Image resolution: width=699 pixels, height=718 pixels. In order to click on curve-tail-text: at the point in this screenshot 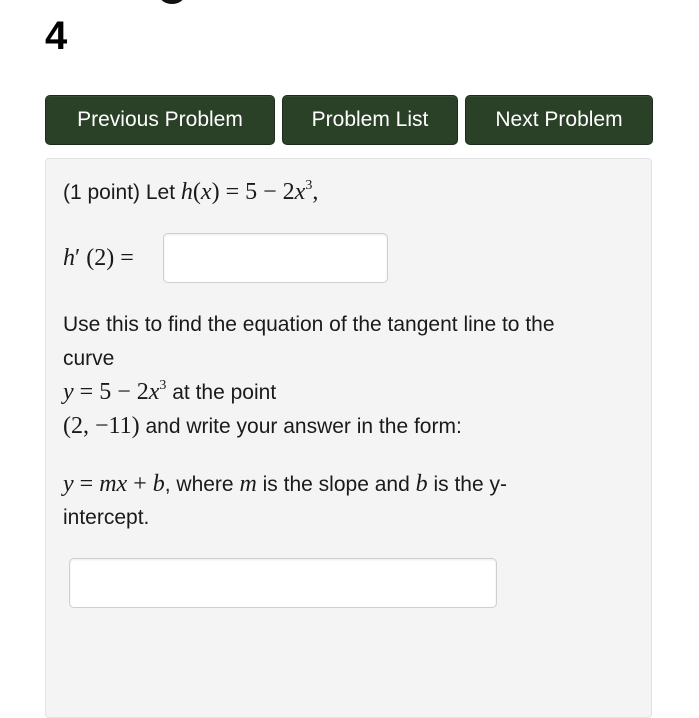, I will do `click(224, 392)`.